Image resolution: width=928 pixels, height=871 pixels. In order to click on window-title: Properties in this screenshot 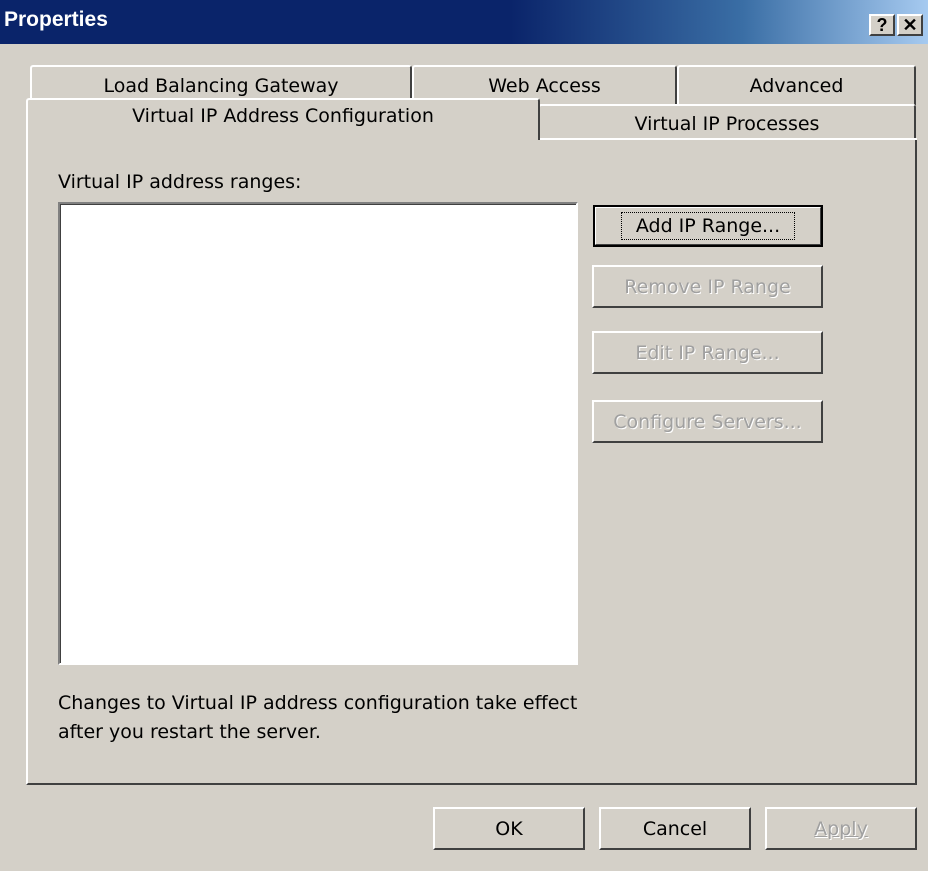, I will do `click(56, 19)`.